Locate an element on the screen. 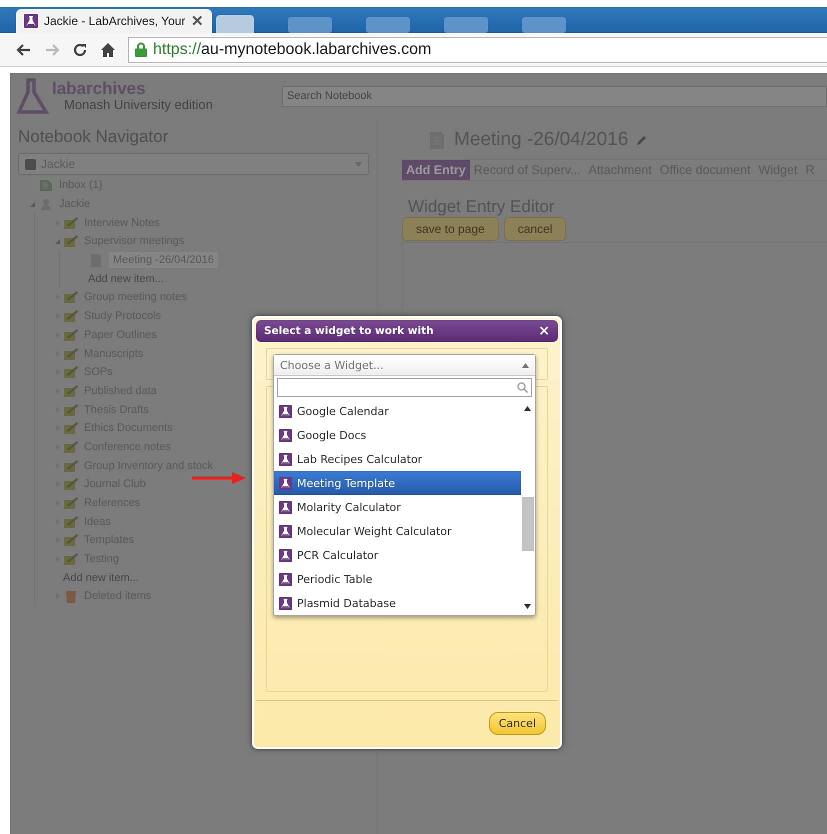 The image size is (827, 834). inbox-icon is located at coordinates (46, 185).